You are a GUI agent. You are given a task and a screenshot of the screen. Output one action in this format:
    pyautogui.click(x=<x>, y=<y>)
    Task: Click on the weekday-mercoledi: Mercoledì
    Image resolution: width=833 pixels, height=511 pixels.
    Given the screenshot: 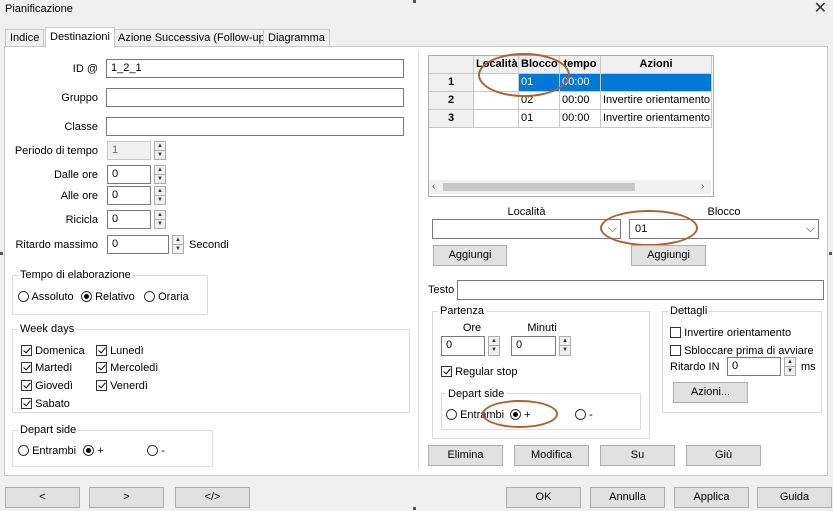 What is the action you would take?
    pyautogui.click(x=127, y=368)
    